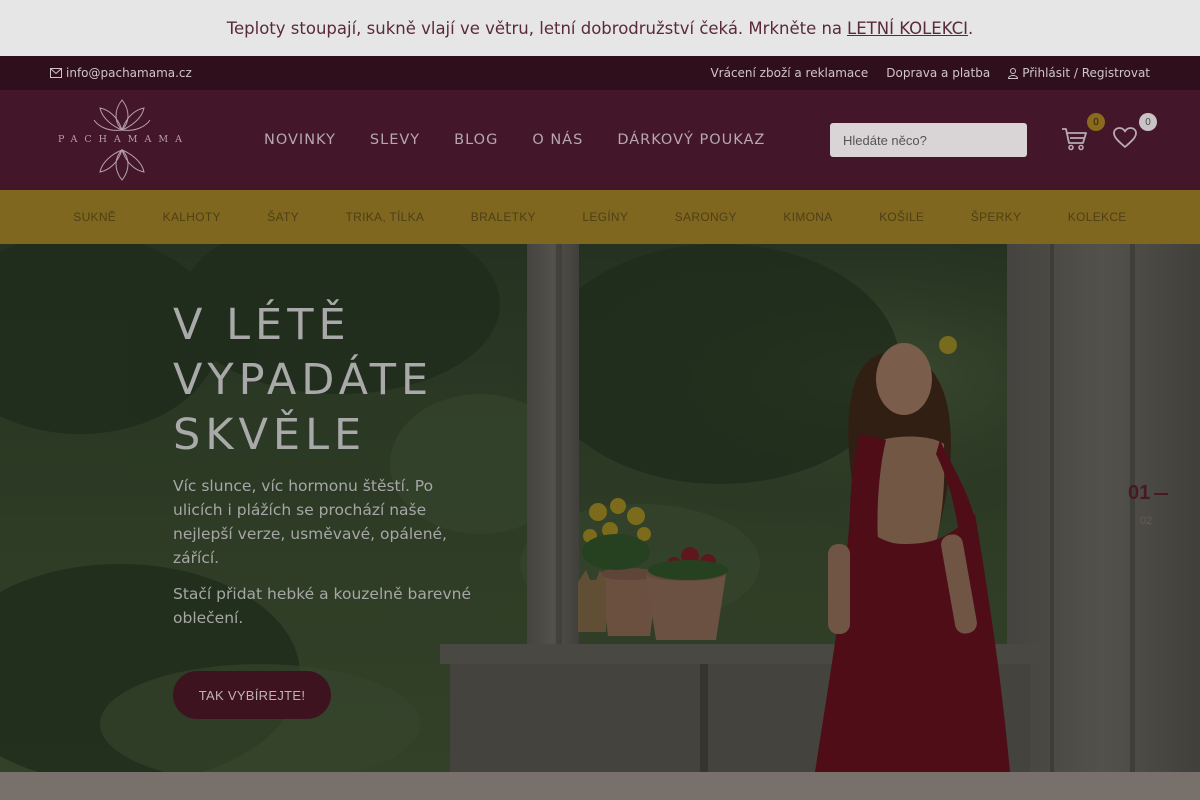  What do you see at coordinates (1096, 122) in the screenshot?
I see `cart-count-badge: 0` at bounding box center [1096, 122].